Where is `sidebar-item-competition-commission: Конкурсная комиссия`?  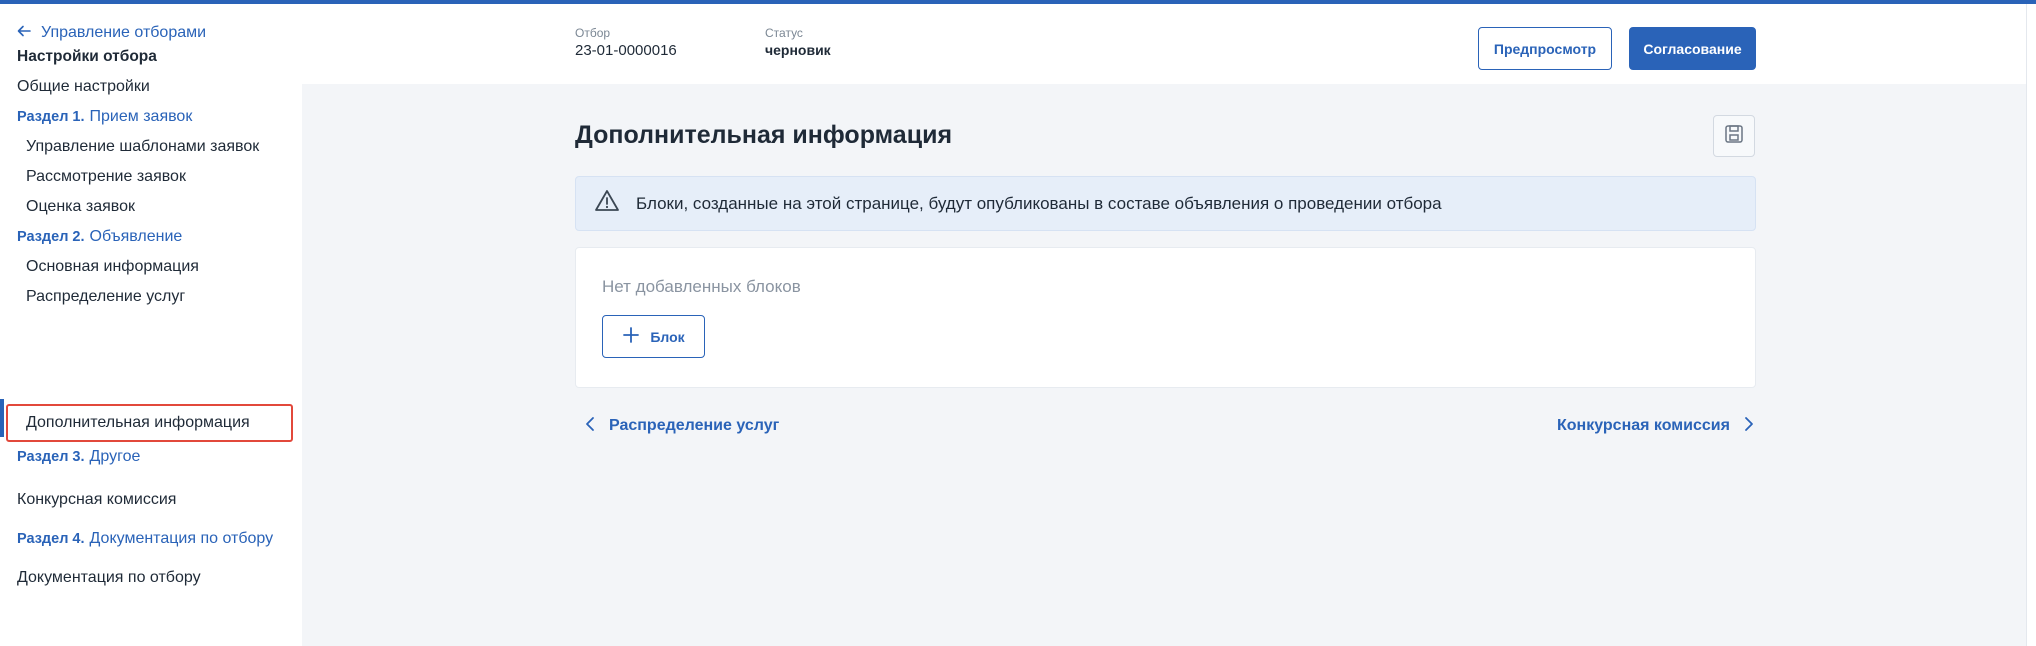 sidebar-item-competition-commission: Конкурсная комиссия is located at coordinates (151, 499).